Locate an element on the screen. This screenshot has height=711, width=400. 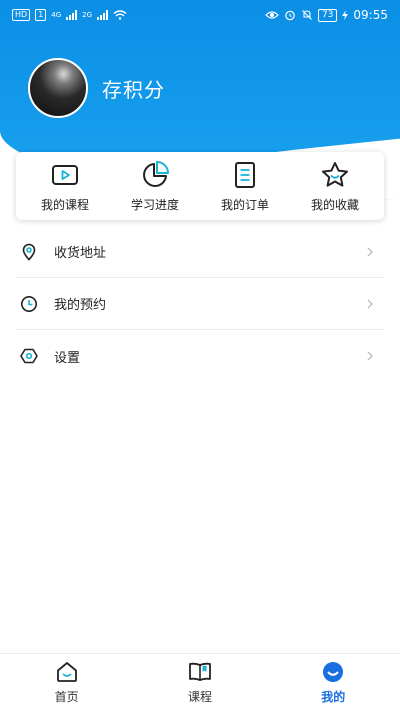
menu-item-settings: 设置 is located at coordinates (200, 356).